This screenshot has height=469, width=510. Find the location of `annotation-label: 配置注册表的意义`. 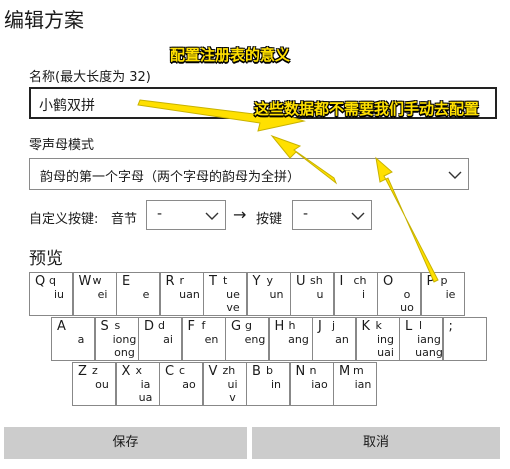

annotation-label: 配置注册表的意义 is located at coordinates (230, 55).